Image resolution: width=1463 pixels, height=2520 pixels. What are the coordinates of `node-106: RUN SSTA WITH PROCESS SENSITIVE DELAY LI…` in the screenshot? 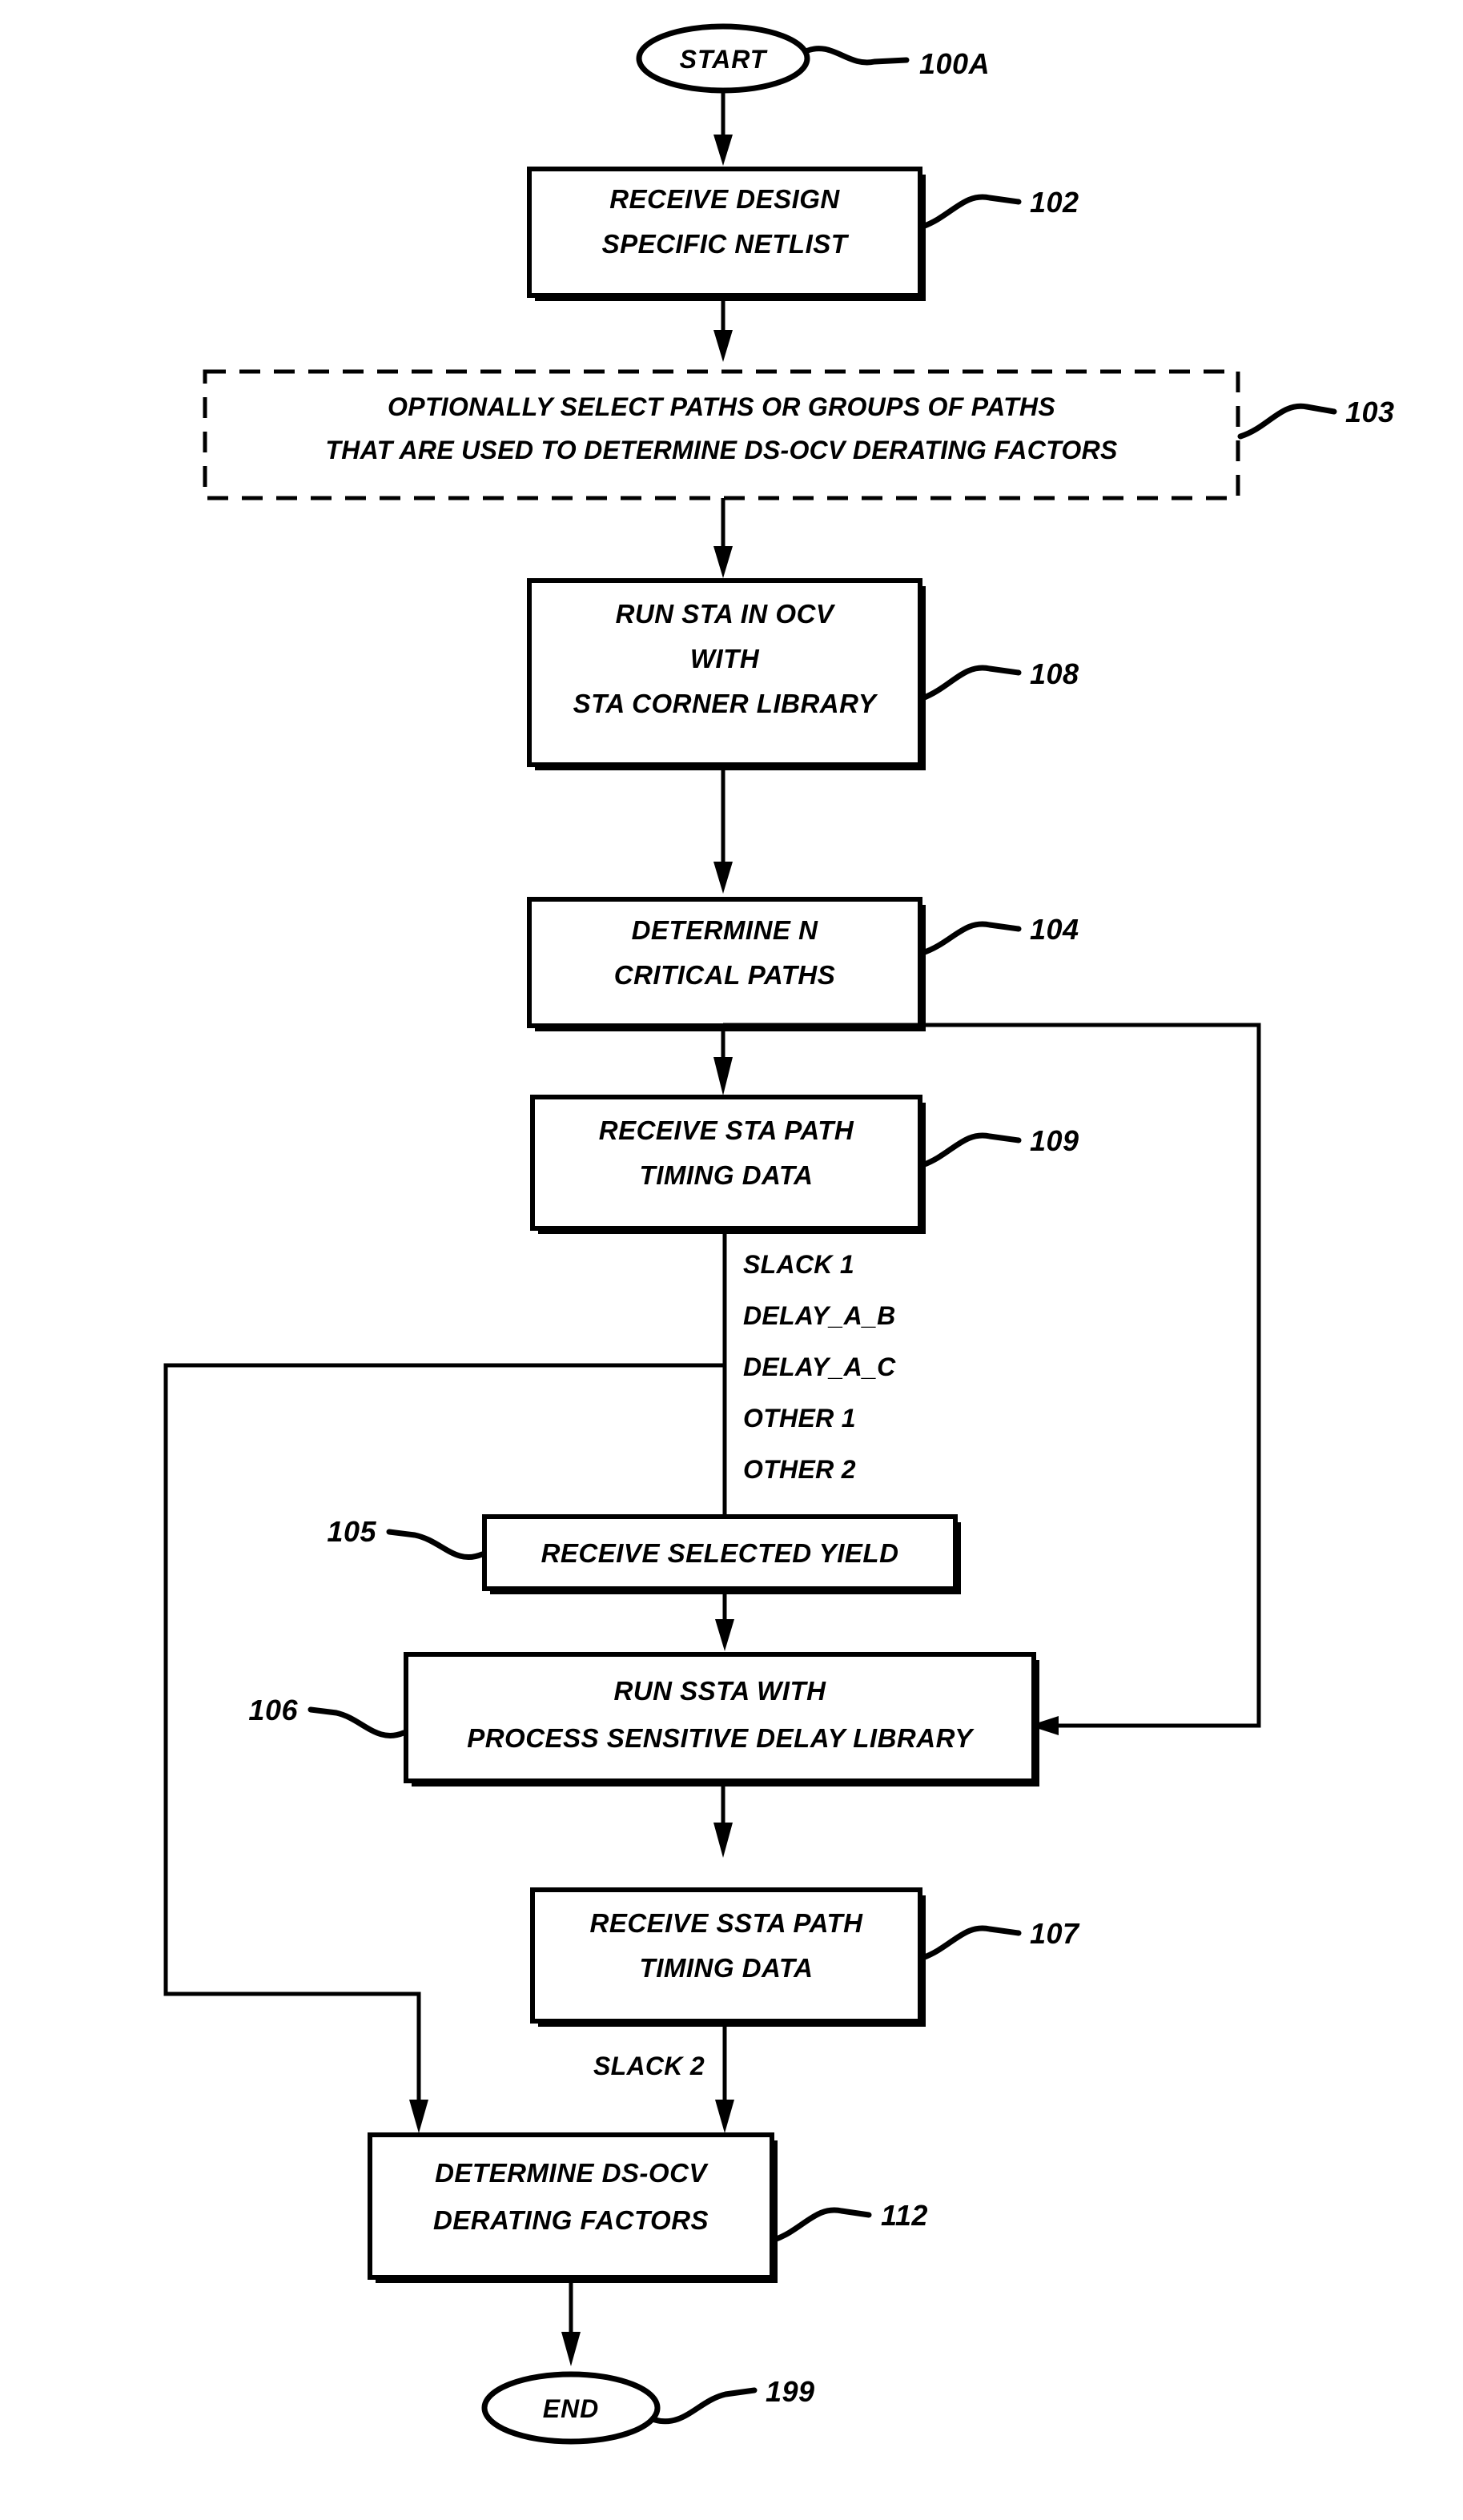 It's located at (721, 1719).